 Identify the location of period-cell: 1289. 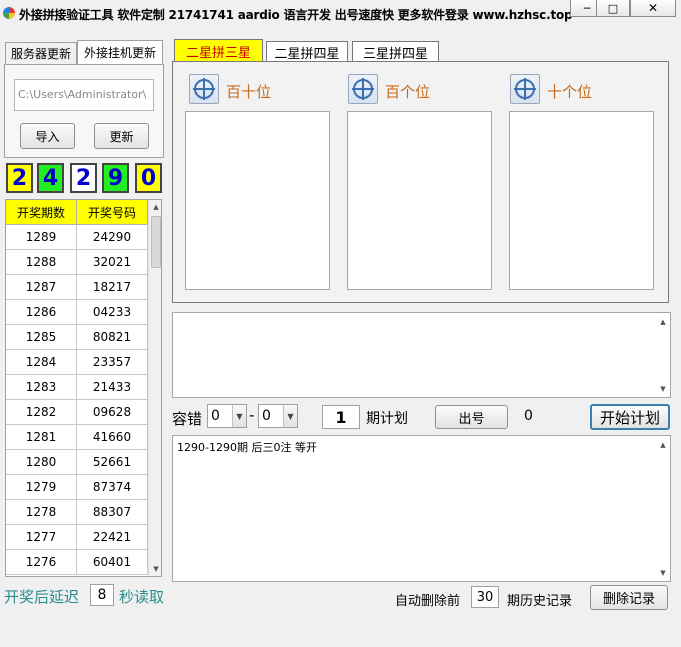
(41, 237).